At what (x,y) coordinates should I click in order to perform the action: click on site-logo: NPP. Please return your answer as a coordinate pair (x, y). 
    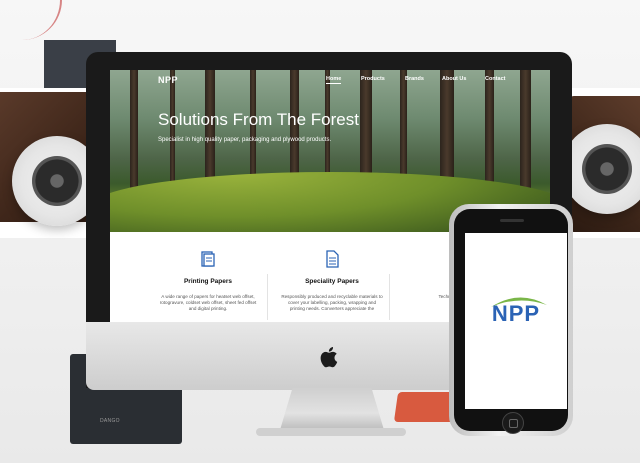
    Looking at the image, I should click on (168, 80).